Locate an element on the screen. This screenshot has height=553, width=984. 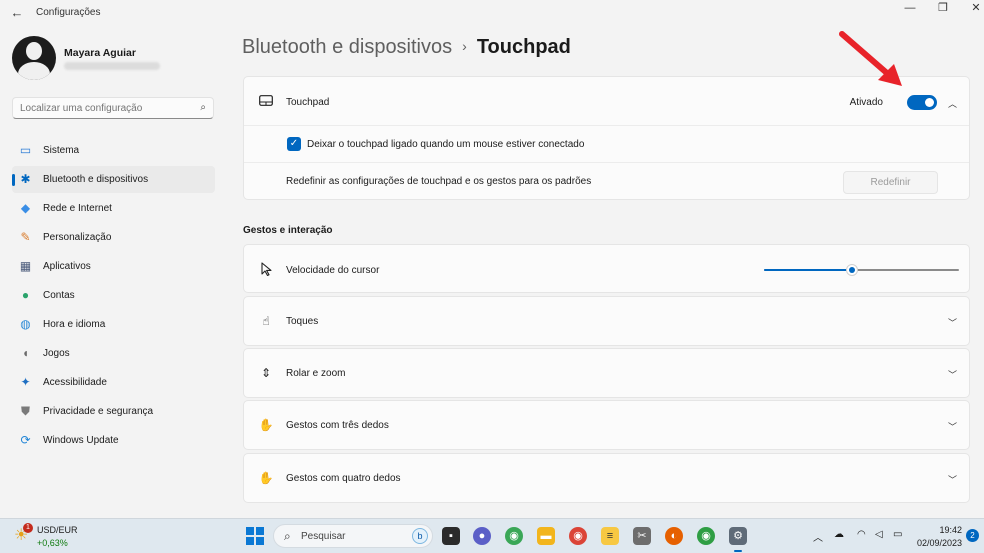
snipping-tool-icon: ✂ is located at coordinates (642, 536).